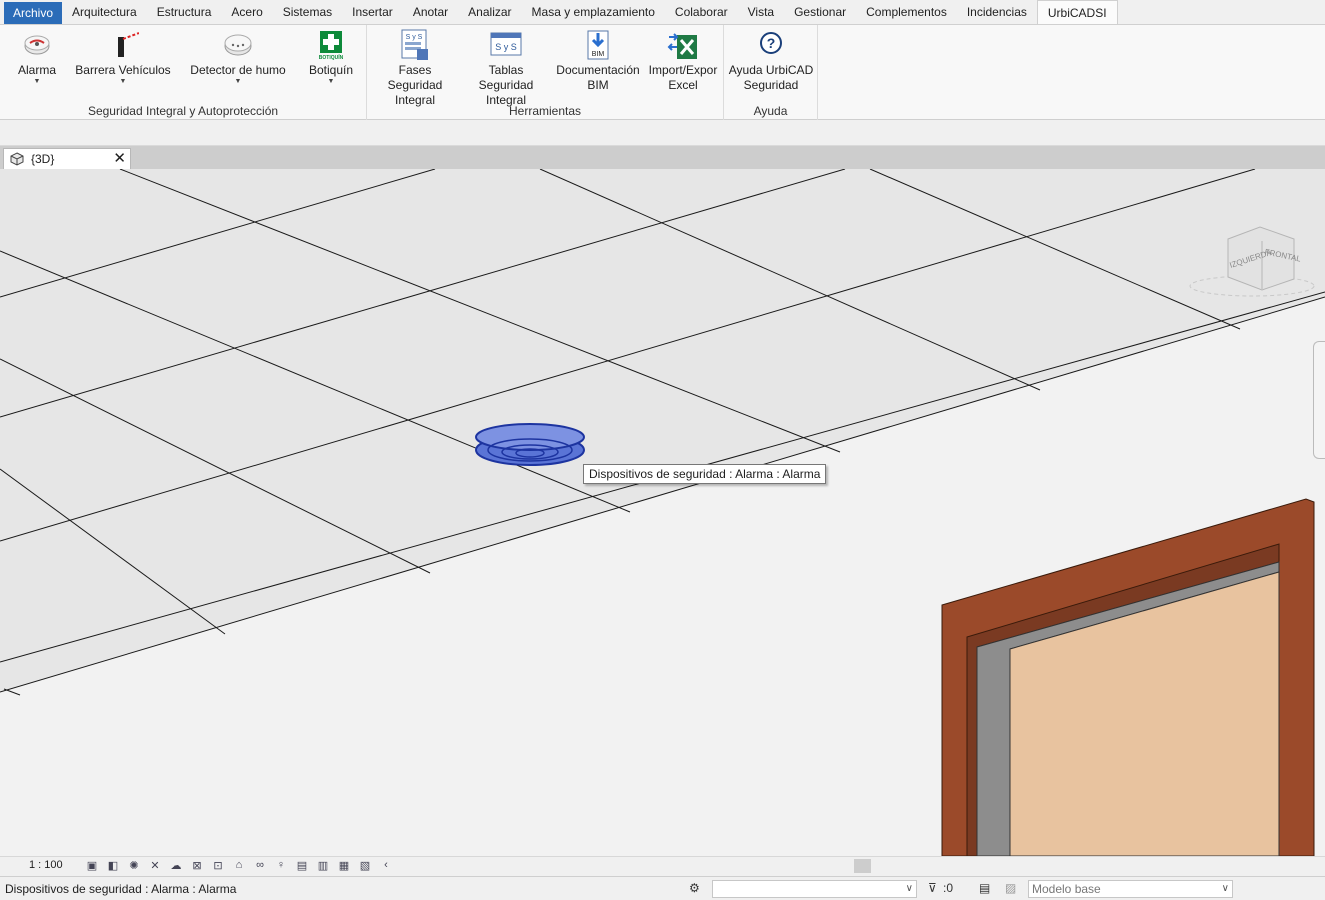 The height and width of the screenshot is (900, 1325). I want to click on design-options-icon: ▤, so click(984, 888).